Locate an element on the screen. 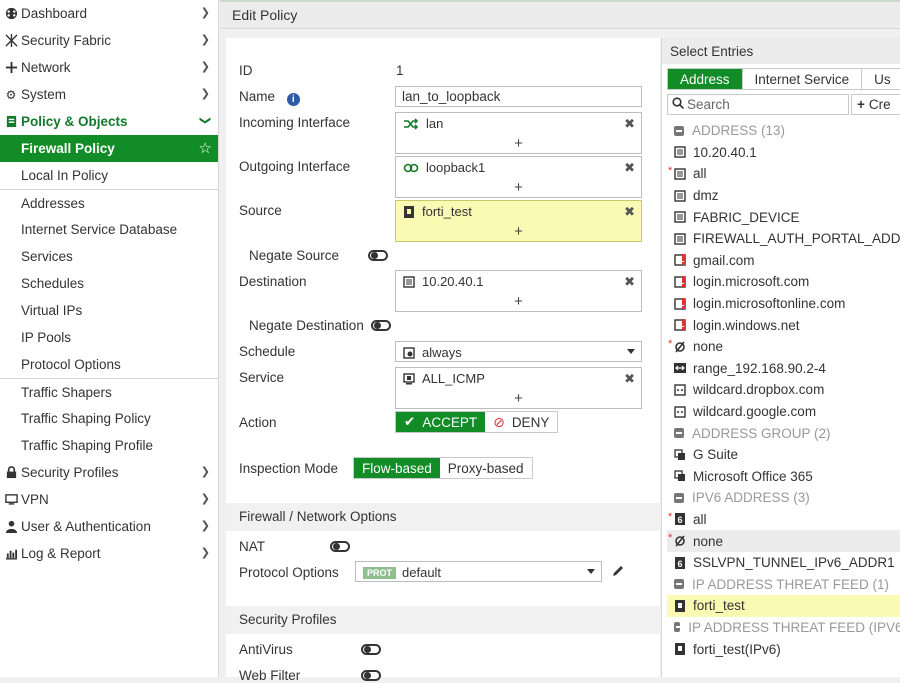  sidebar-item-traffic-shapers: Traffic Shapers is located at coordinates (109, 391).